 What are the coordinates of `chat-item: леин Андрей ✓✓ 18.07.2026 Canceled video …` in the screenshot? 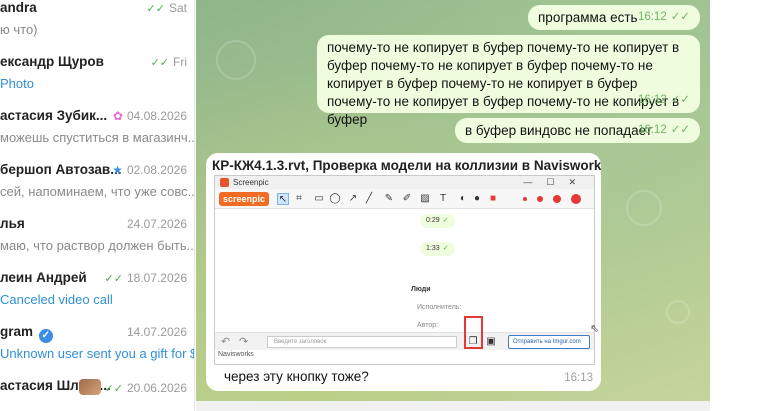 It's located at (97, 290).